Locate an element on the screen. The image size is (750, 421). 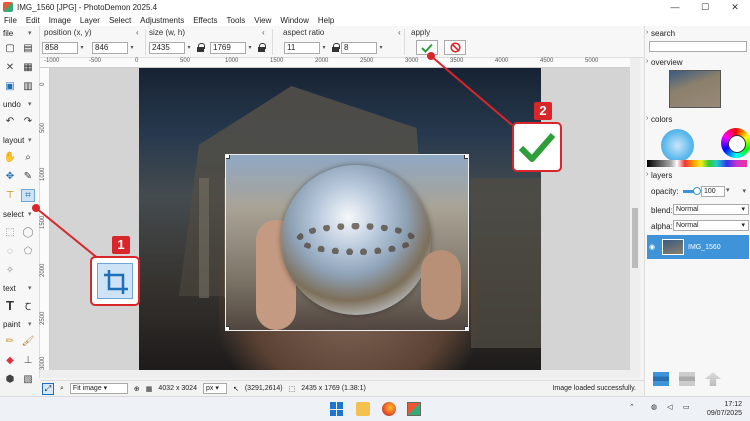
callout-2-pin is located at coordinates (431, 56).